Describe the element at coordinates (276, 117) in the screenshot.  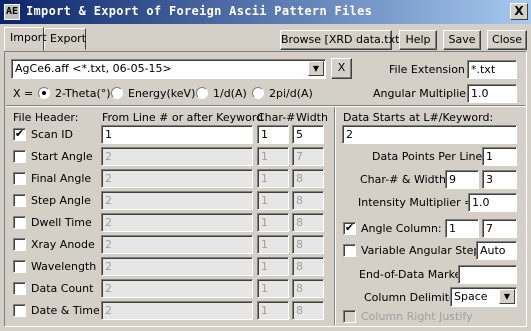
I see `col-char: Char-#` at that location.